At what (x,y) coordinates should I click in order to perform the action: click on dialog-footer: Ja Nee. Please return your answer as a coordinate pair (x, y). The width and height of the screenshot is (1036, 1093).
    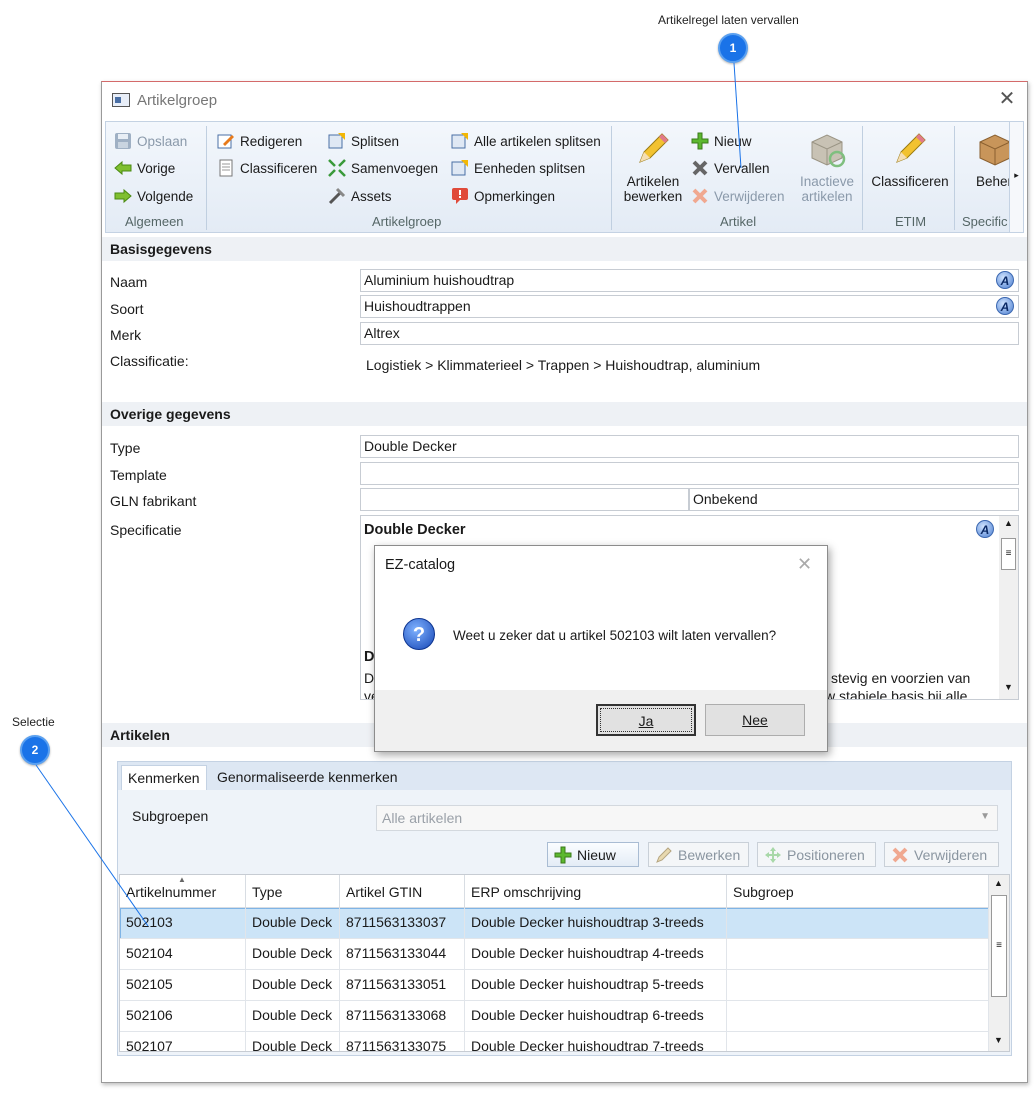
    Looking at the image, I should click on (601, 720).